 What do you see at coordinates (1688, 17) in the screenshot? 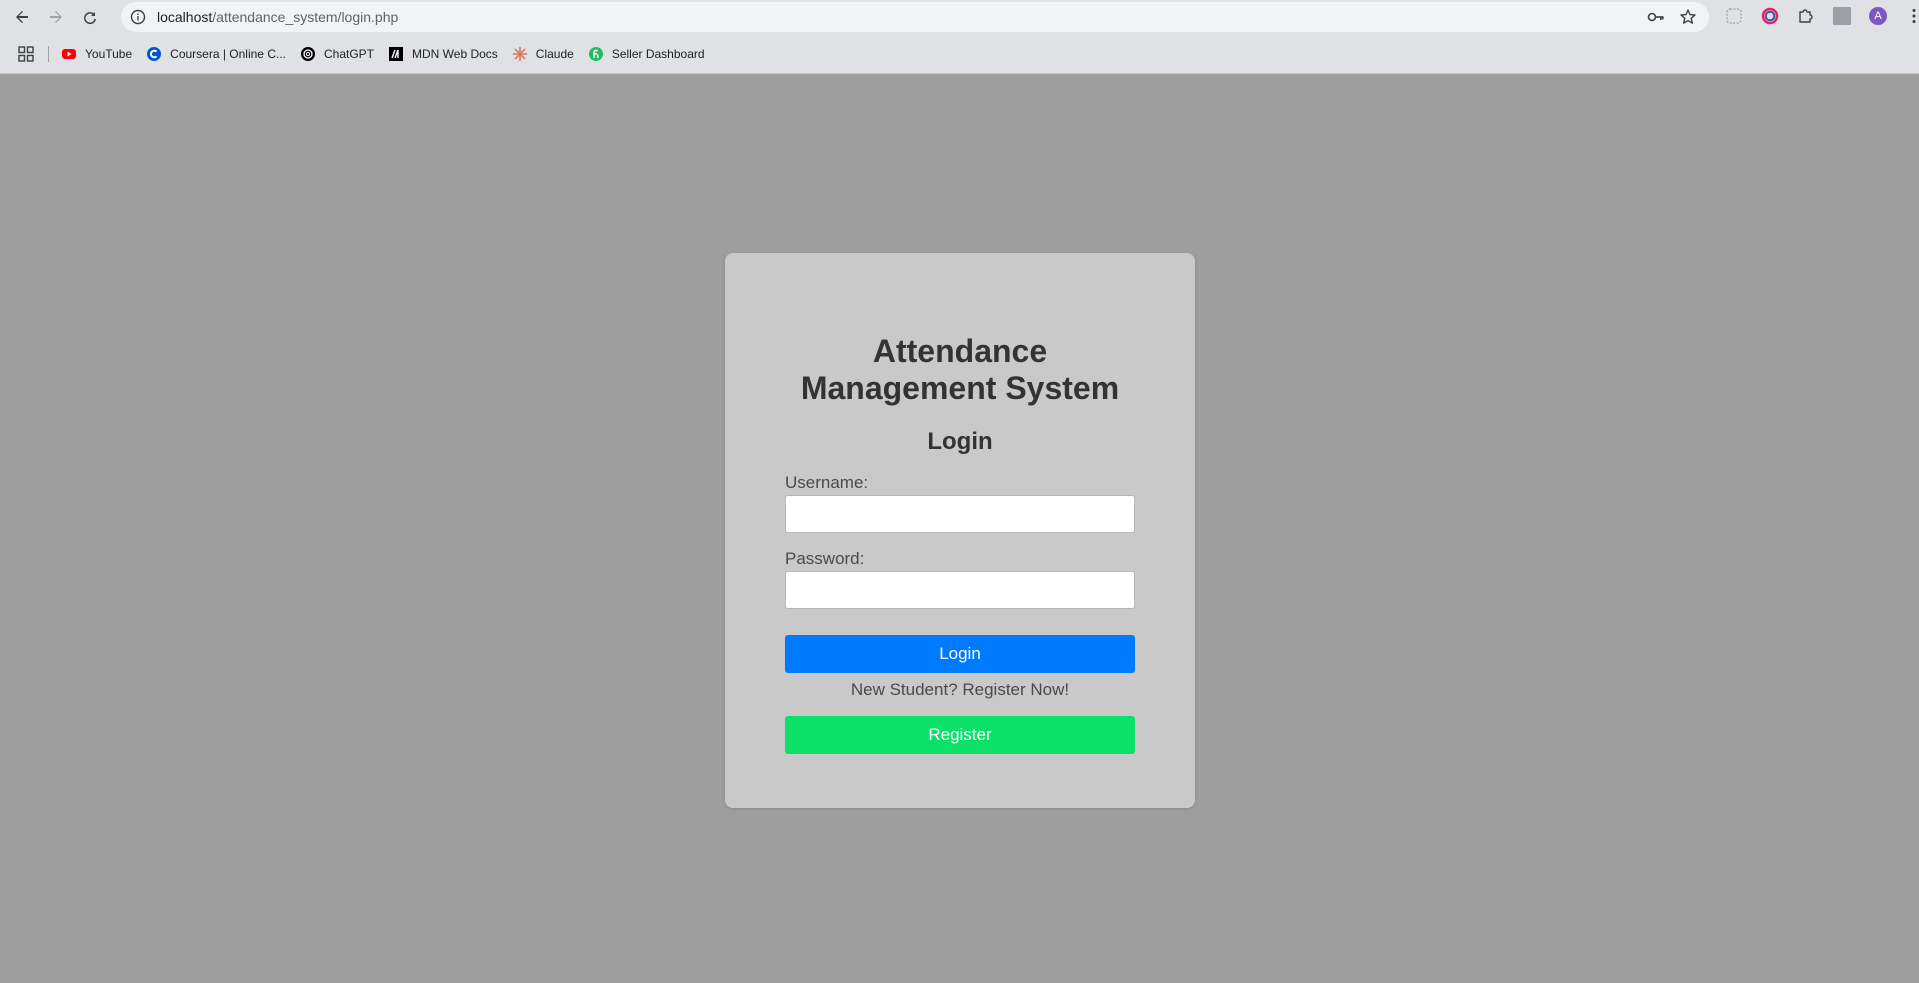
I see `bookmark-star-icon` at bounding box center [1688, 17].